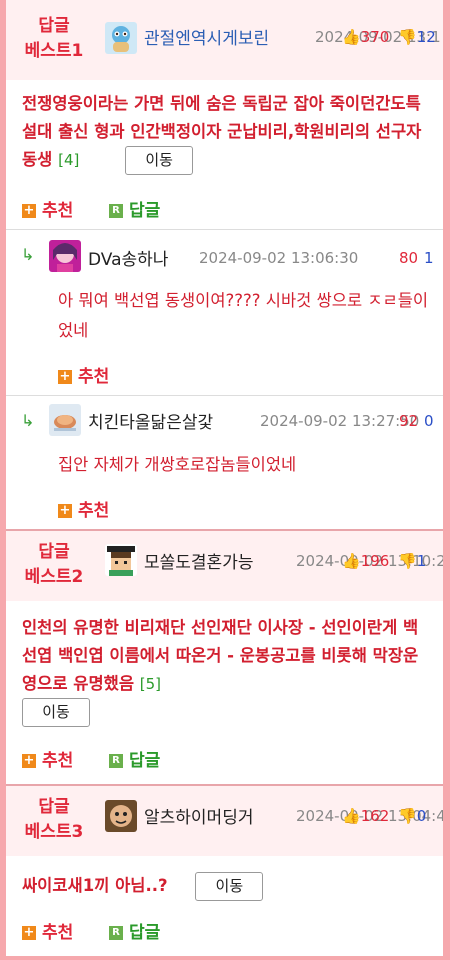 The image size is (450, 960). I want to click on squirtle-avatar-icon, so click(121, 38).